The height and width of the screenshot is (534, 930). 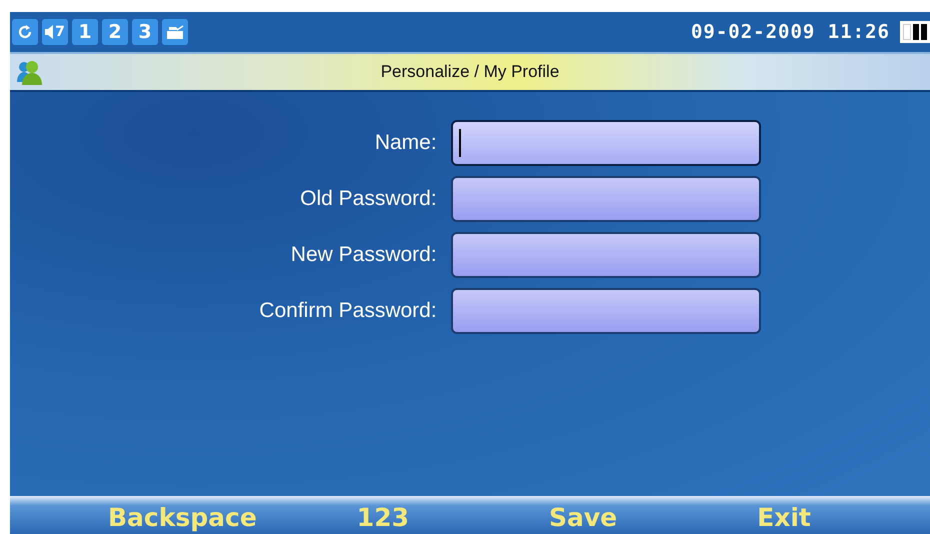 What do you see at coordinates (583, 515) in the screenshot?
I see `softkey-button: Save` at bounding box center [583, 515].